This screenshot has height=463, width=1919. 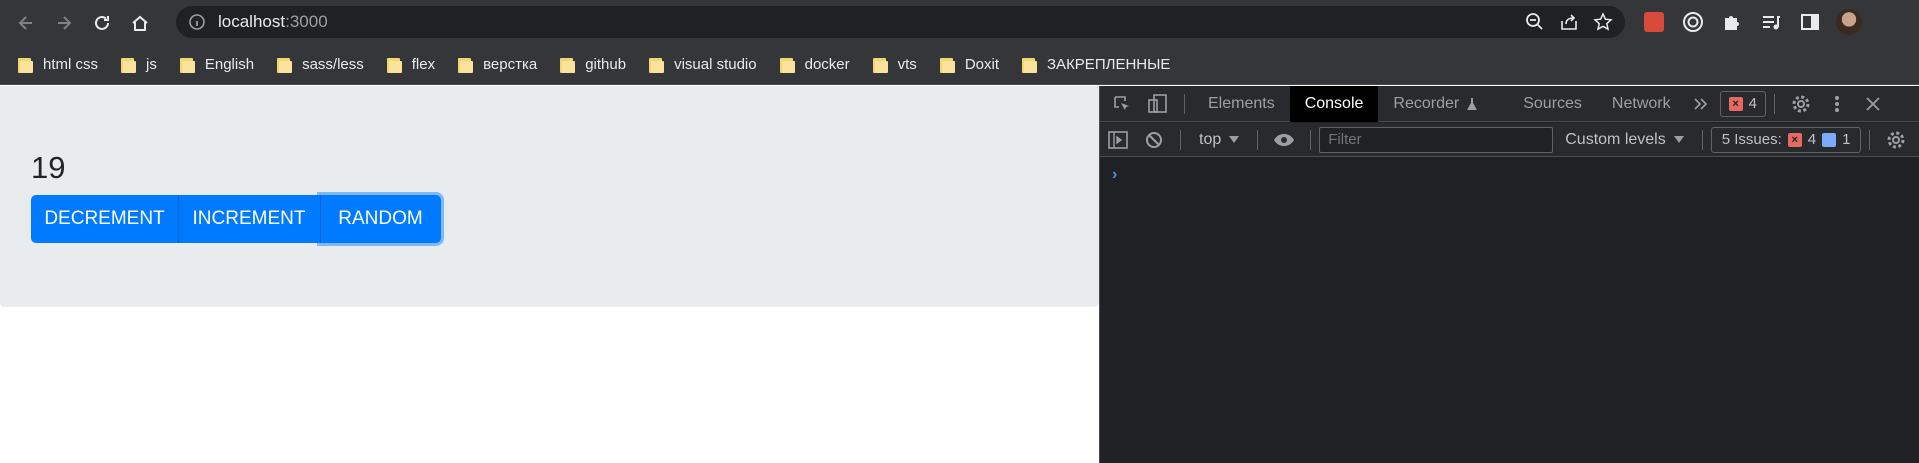 I want to click on forward-button, so click(x=64, y=23).